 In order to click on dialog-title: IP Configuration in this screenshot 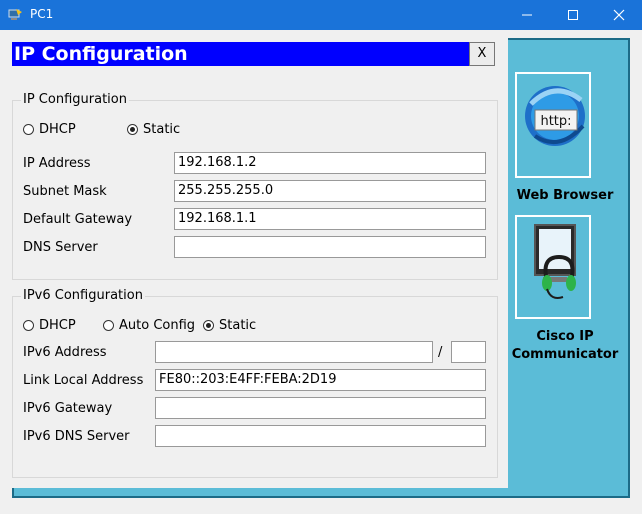, I will do `click(240, 54)`.